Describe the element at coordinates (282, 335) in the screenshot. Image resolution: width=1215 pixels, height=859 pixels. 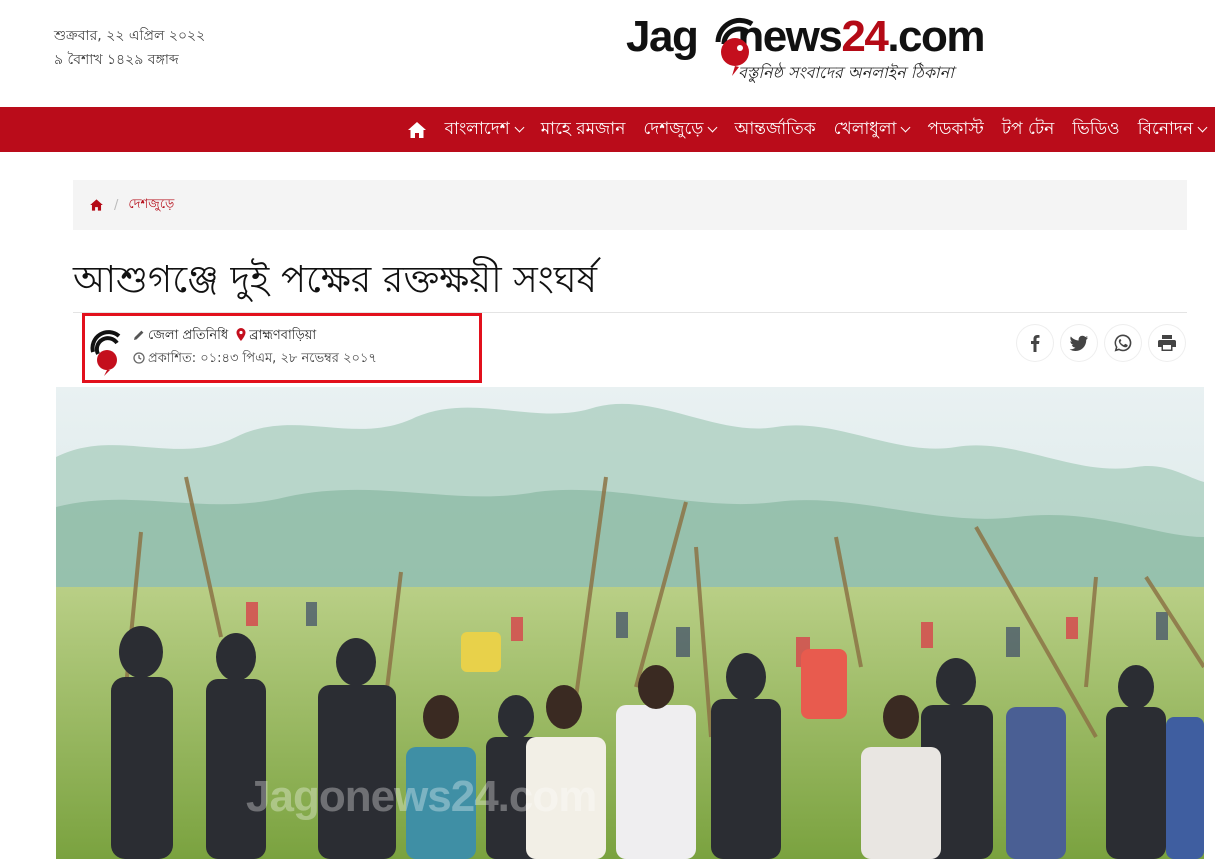
I see `author-location: ব্রাহ্মণবাড়িয়া` at that location.